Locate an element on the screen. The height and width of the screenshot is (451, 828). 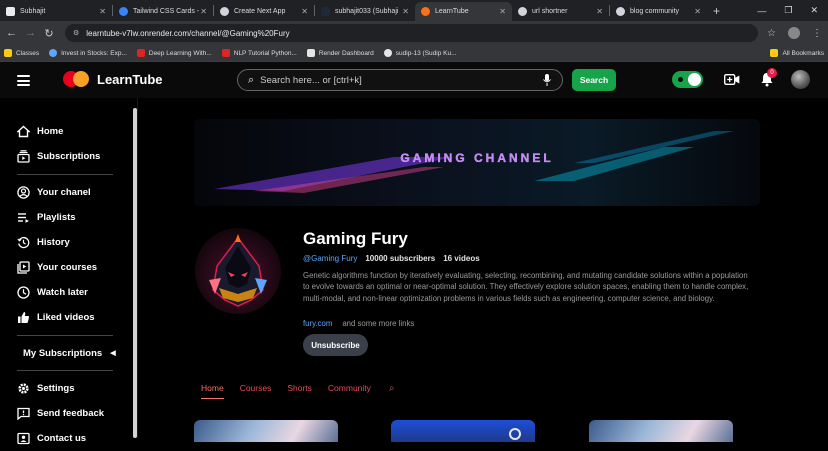
tab-courses: Courses is located at coordinates (256, 391).